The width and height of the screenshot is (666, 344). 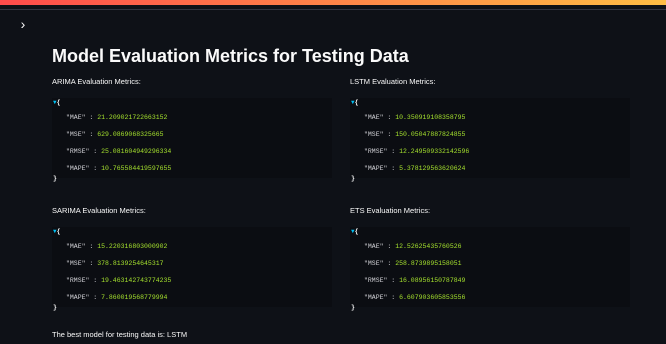 I want to click on json-value: 378.8139254645317, so click(x=130, y=263).